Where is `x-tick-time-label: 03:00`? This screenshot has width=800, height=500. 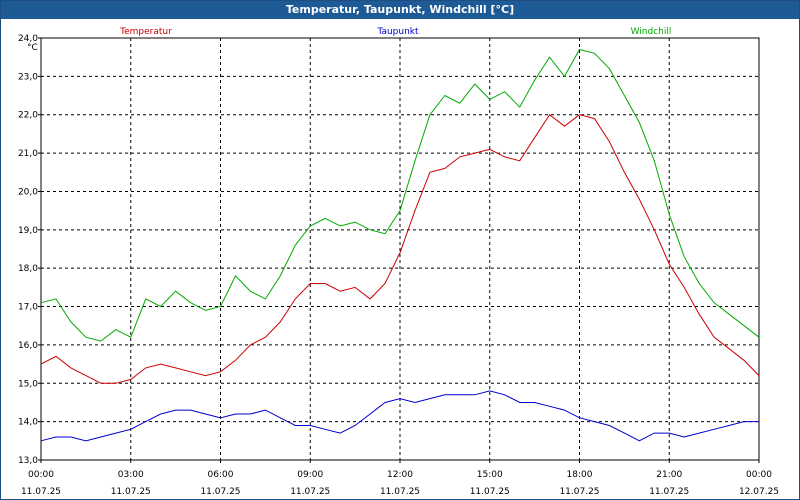
x-tick-time-label: 03:00 is located at coordinates (131, 475).